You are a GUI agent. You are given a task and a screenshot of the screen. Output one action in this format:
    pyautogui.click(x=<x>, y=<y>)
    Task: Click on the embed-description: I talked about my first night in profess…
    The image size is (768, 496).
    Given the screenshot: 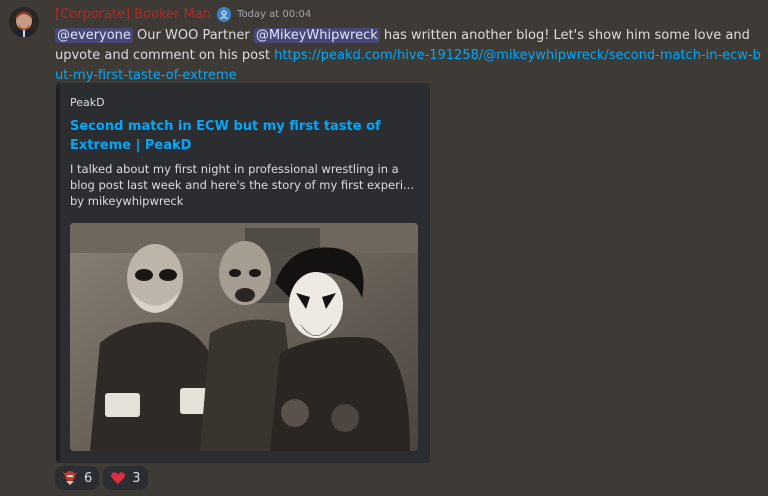 What is the action you would take?
    pyautogui.click(x=242, y=185)
    